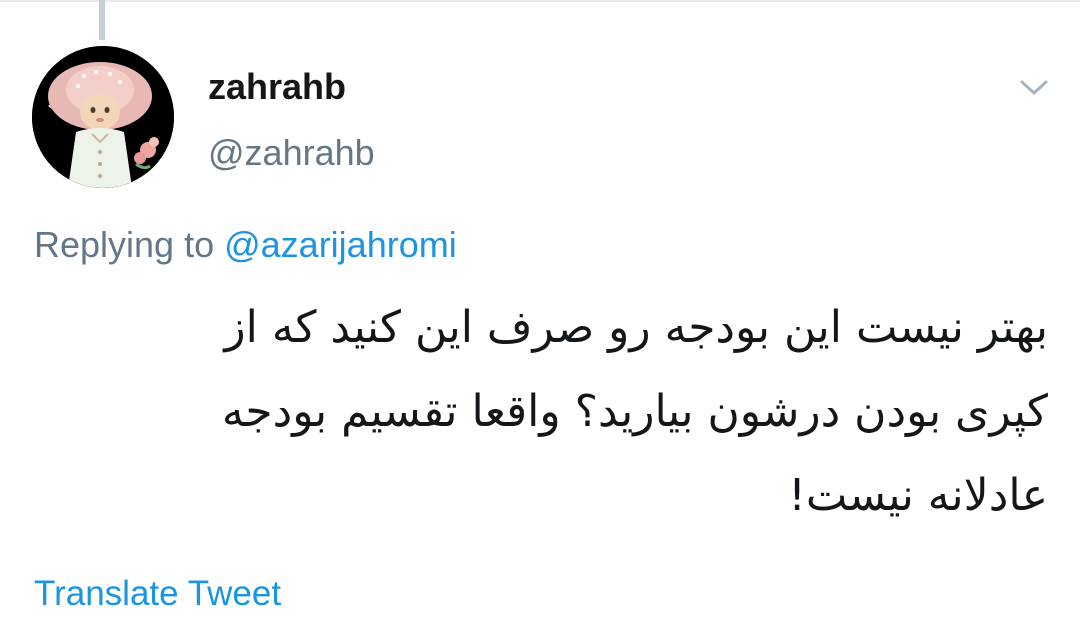 The height and width of the screenshot is (631, 1080). I want to click on tweet-menu-button, so click(1034, 88).